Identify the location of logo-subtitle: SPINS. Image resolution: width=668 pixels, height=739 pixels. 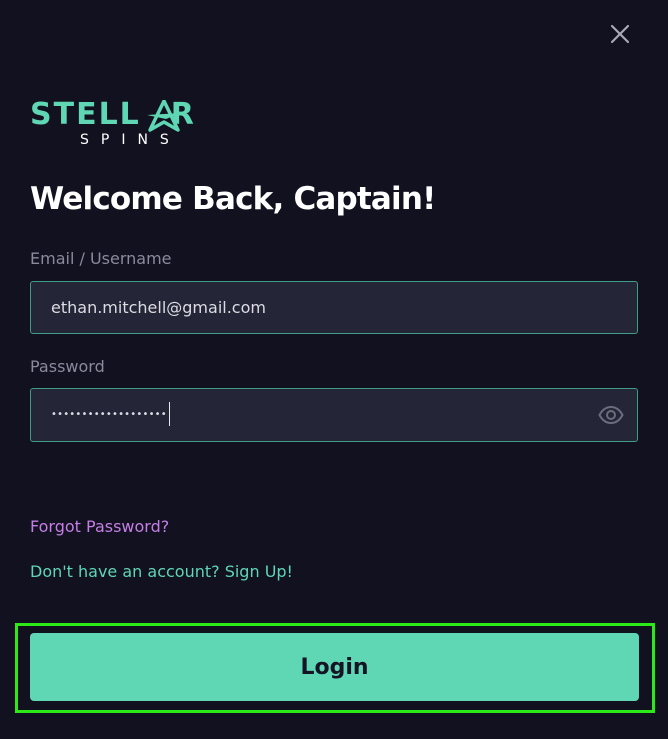
(130, 140).